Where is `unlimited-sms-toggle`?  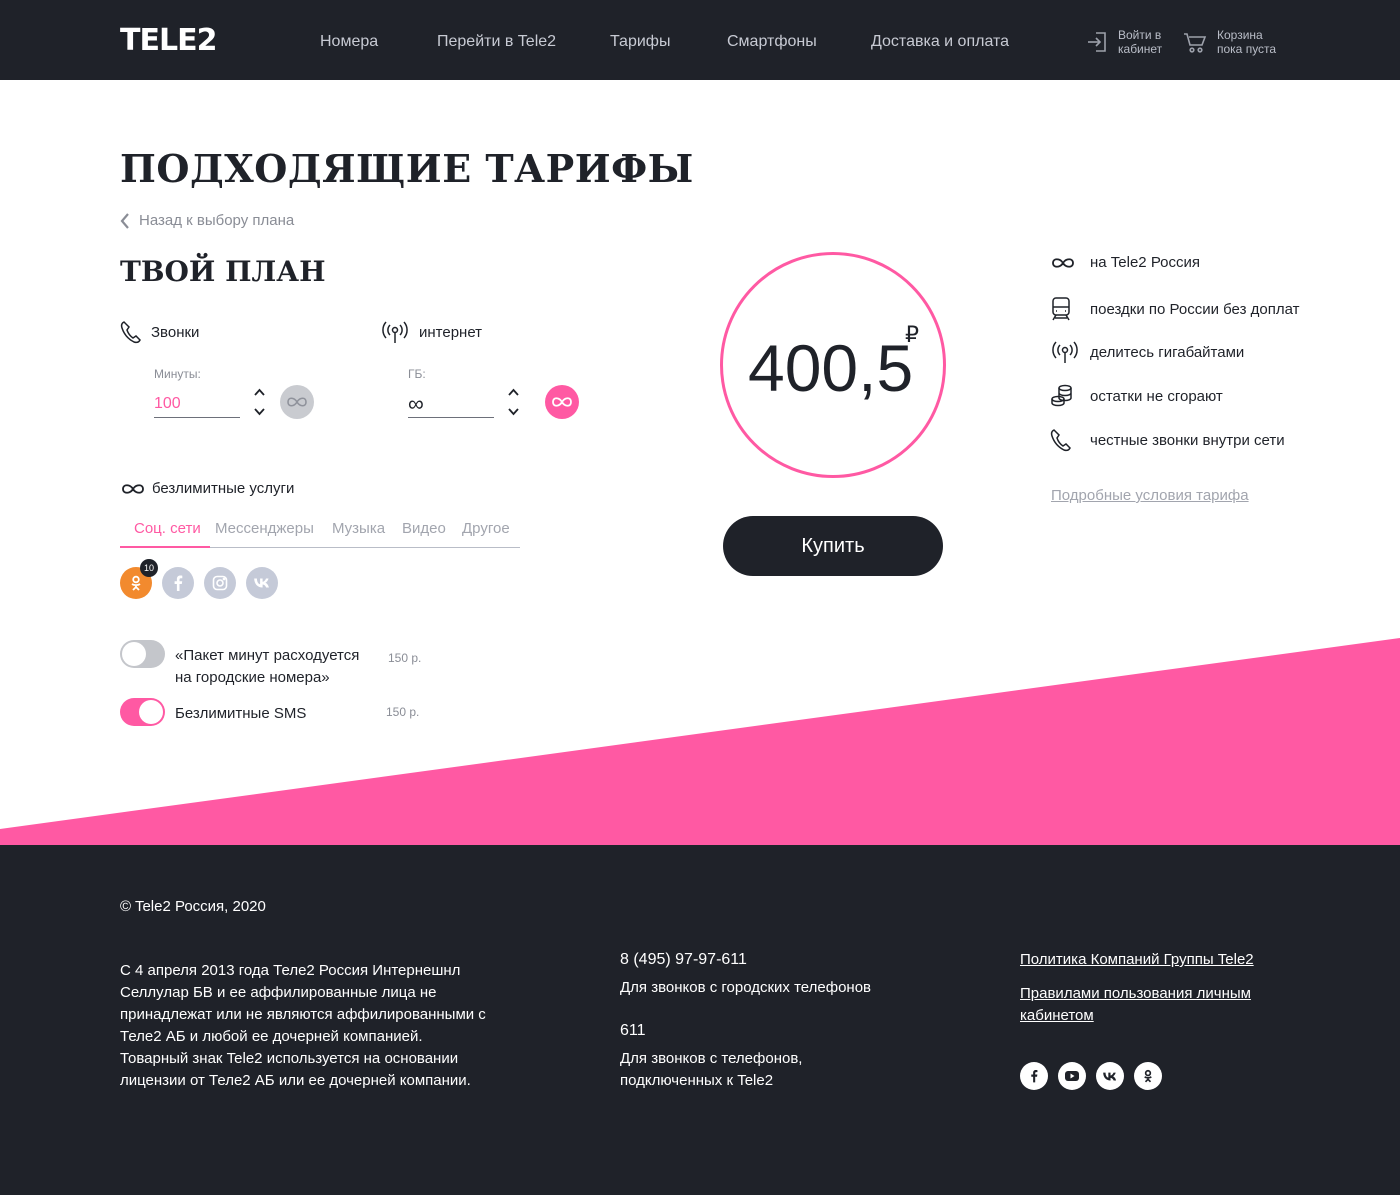 unlimited-sms-toggle is located at coordinates (142, 712).